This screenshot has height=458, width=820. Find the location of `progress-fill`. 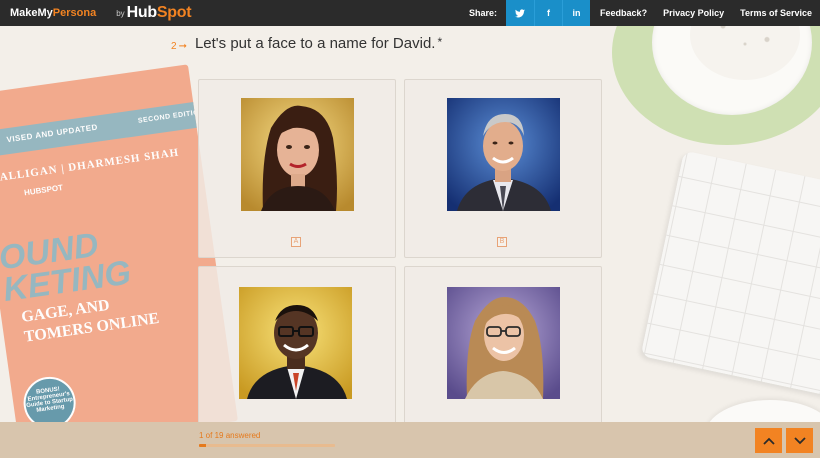

progress-fill is located at coordinates (202, 445).